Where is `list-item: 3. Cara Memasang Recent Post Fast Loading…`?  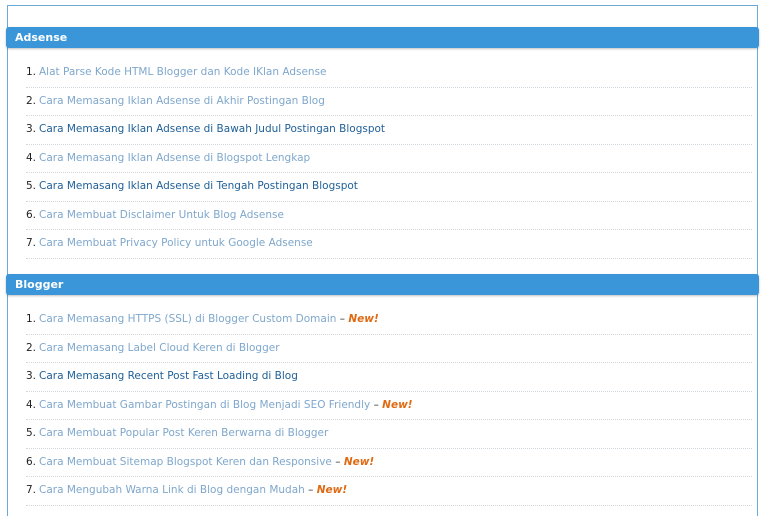 list-item: 3. Cara Memasang Recent Post Fast Loading… is located at coordinates (389, 377).